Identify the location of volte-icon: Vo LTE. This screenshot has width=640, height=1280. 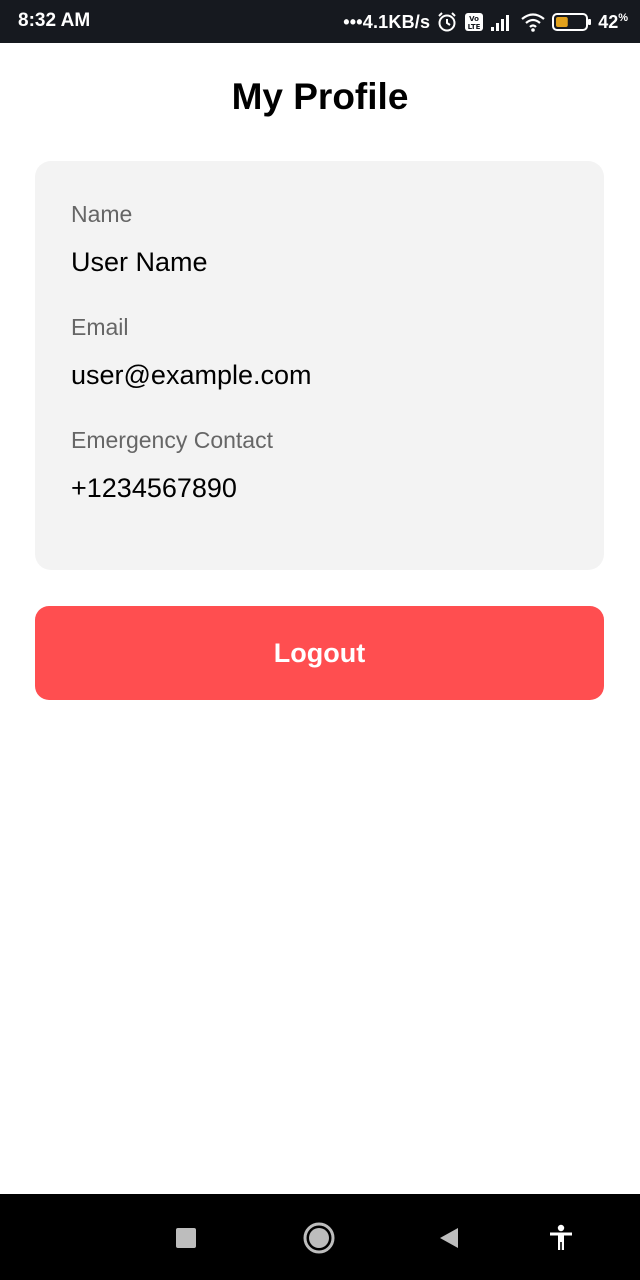
(474, 22).